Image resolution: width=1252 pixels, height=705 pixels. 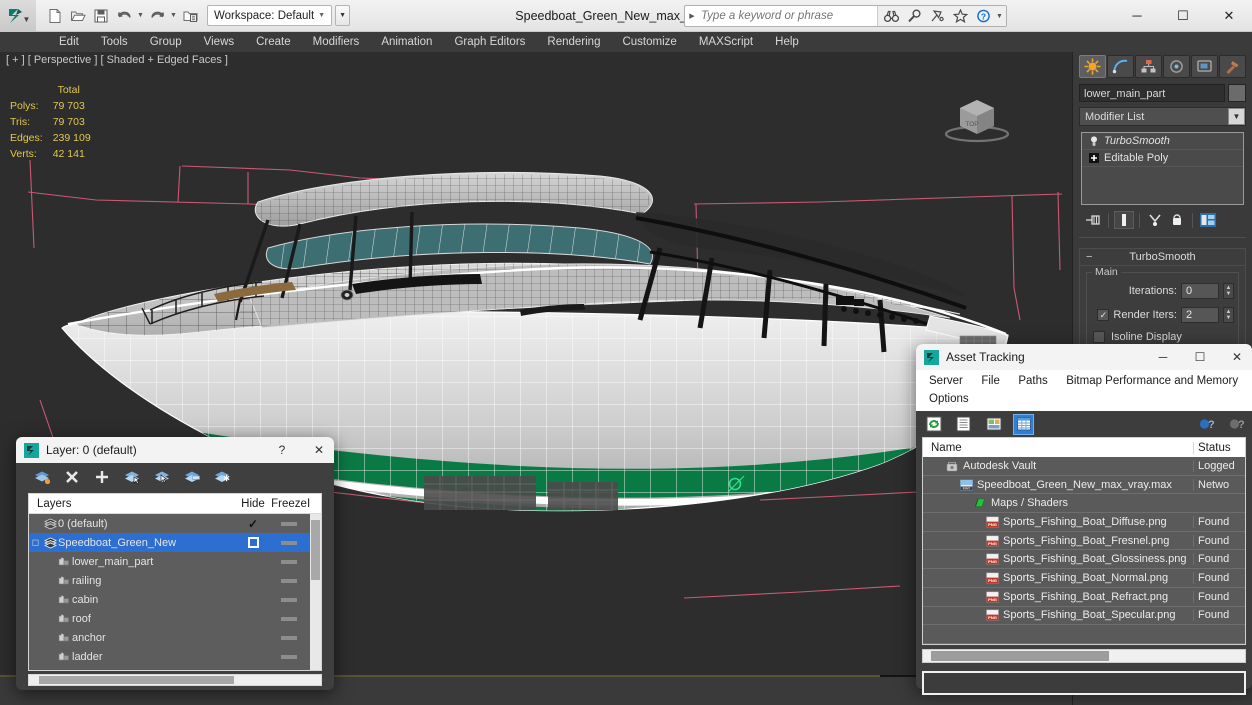 I want to click on minimize-button: ─, so click(x=1137, y=15).